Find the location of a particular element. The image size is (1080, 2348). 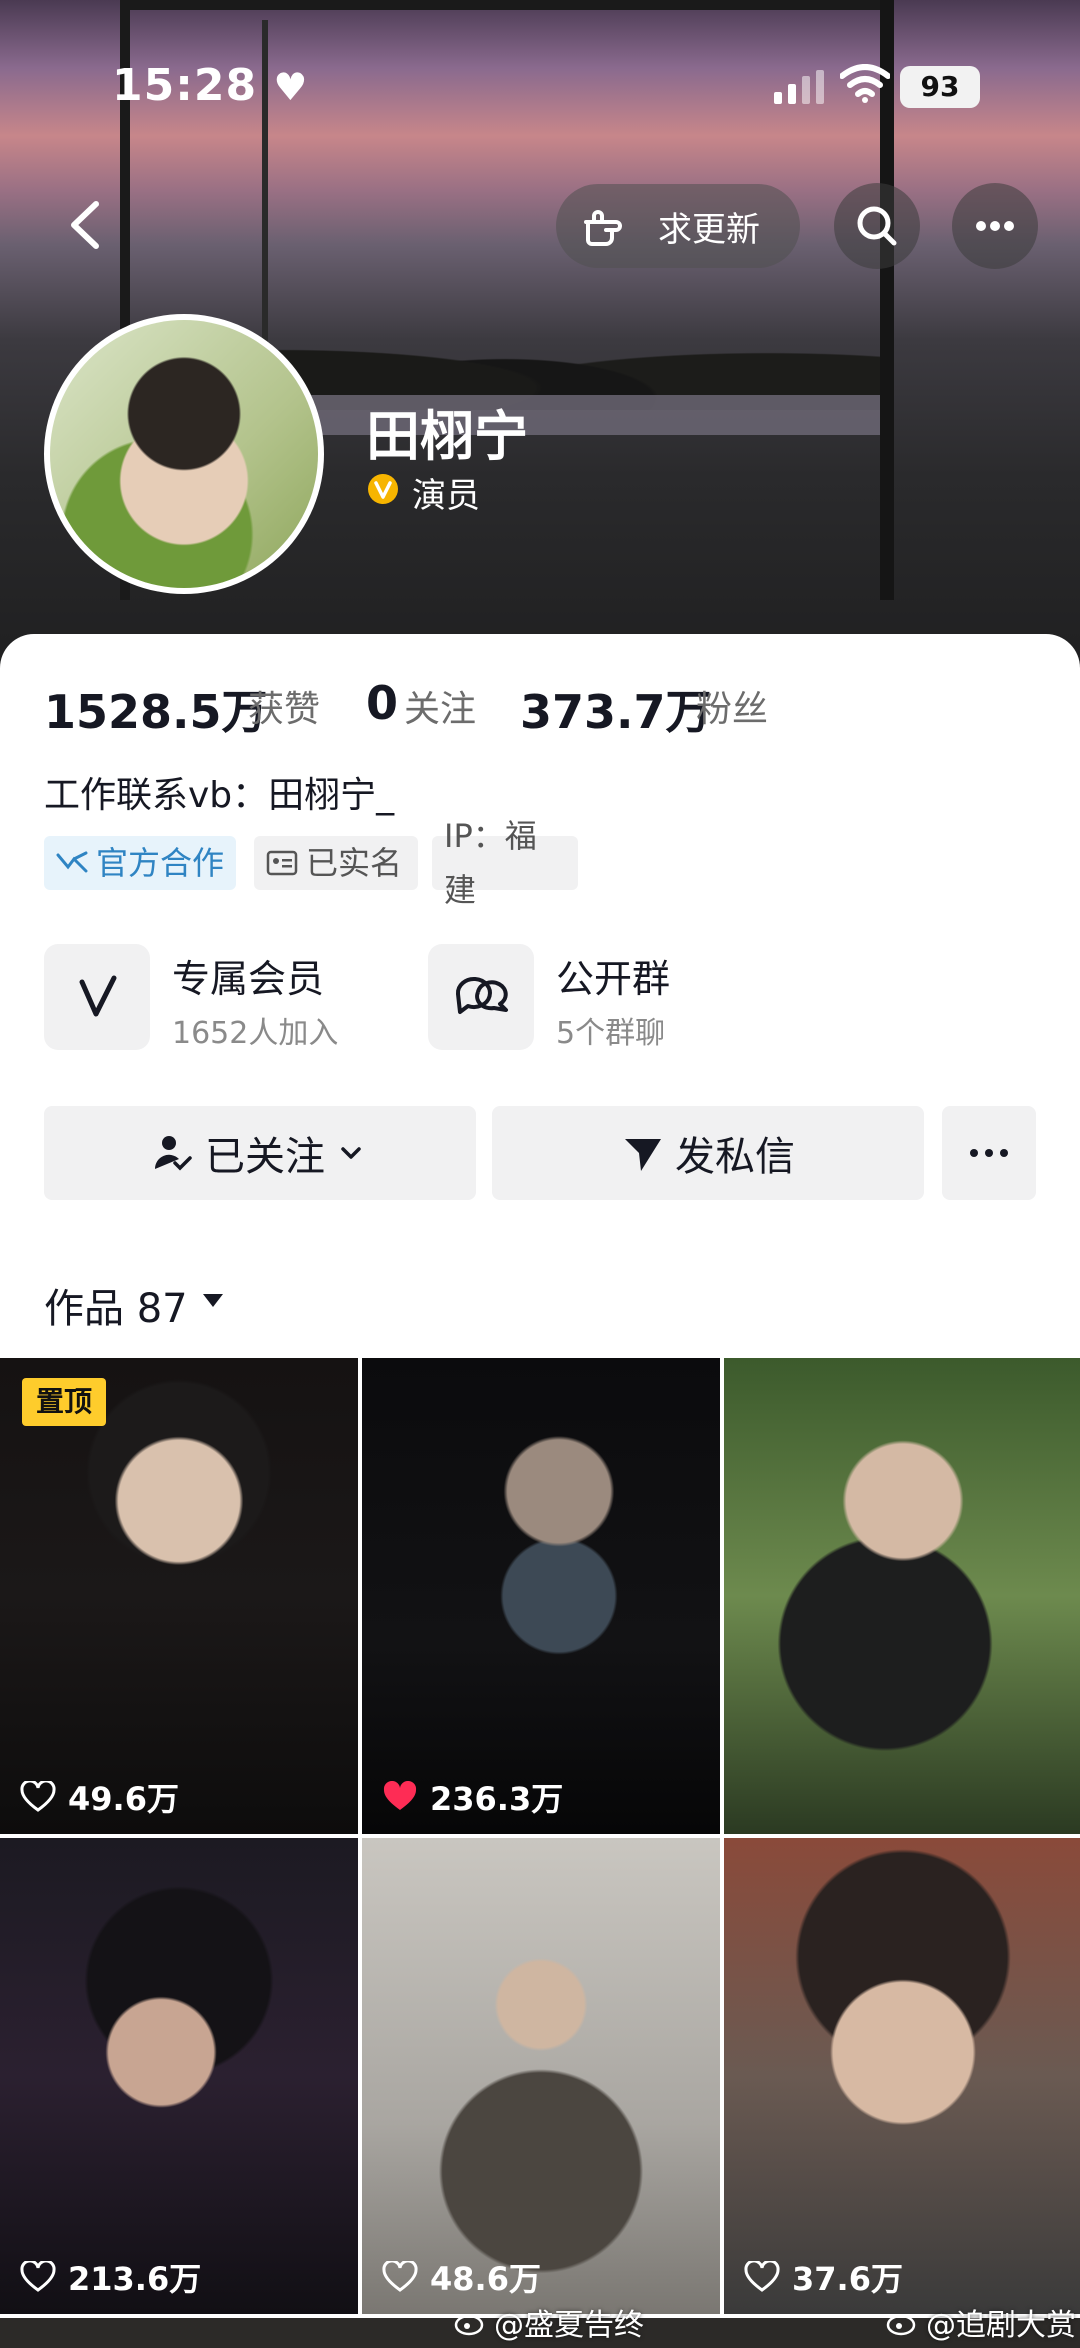

weibo-watermark: @盛夏告终 is located at coordinates (549, 2322).